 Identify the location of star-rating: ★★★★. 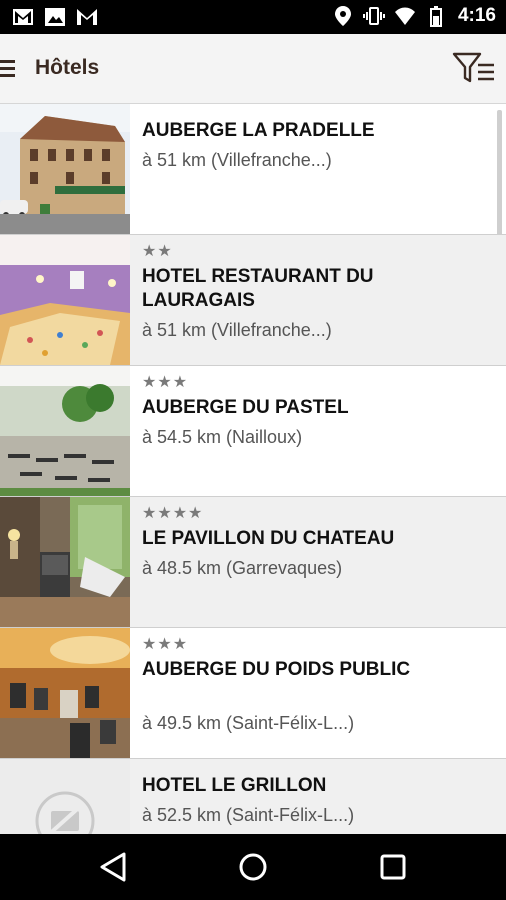
(173, 512).